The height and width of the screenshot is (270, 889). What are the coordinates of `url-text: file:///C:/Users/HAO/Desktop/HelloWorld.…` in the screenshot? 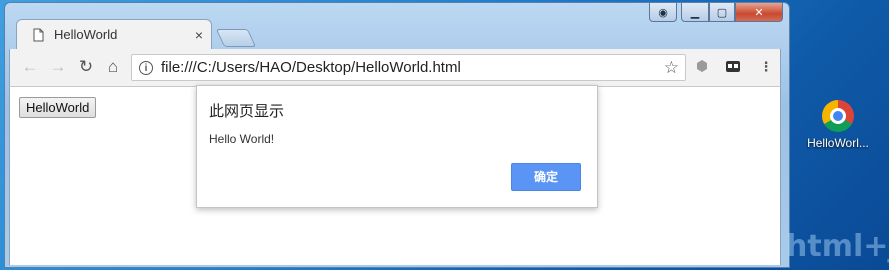 It's located at (311, 67).